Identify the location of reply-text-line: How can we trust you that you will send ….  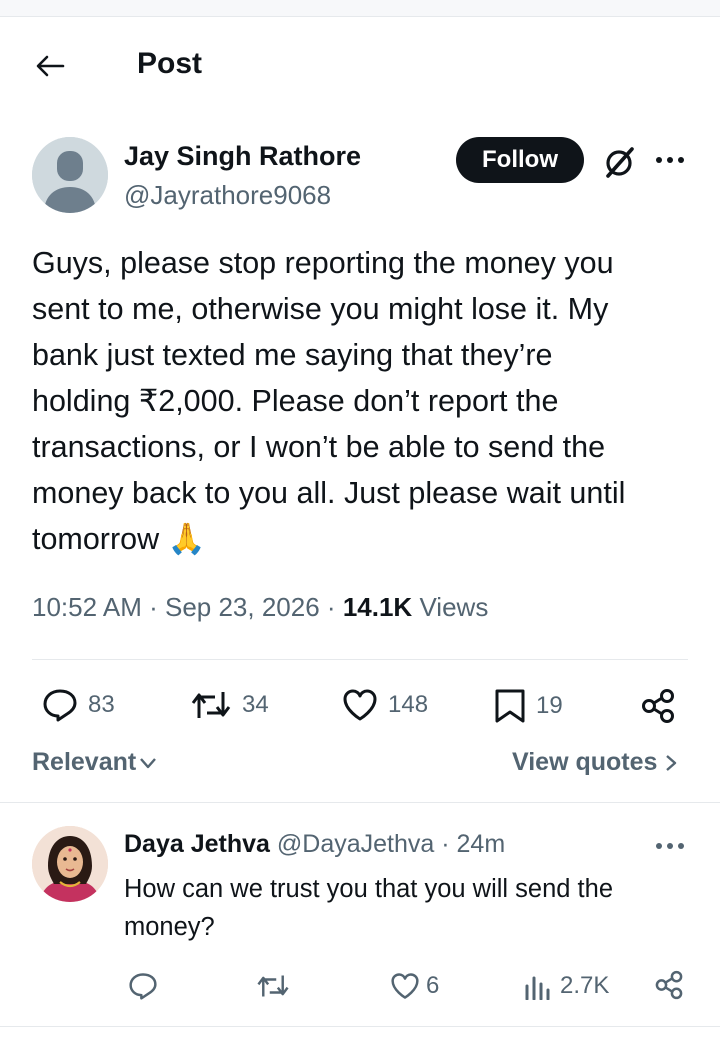
(368, 889).